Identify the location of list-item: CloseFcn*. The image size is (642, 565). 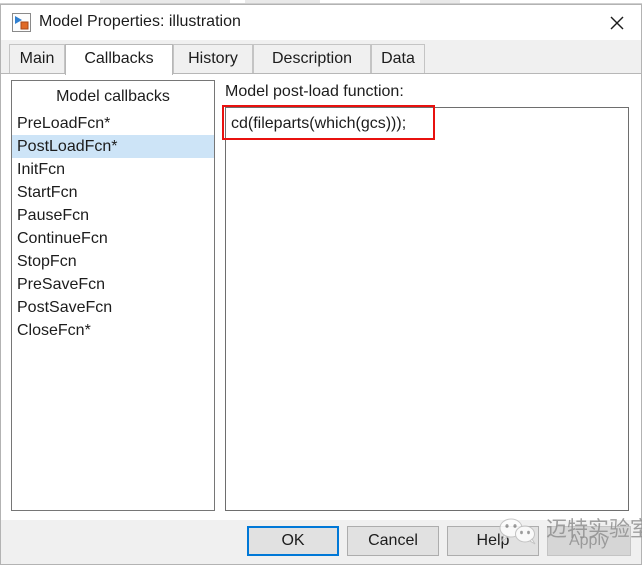
(113, 330).